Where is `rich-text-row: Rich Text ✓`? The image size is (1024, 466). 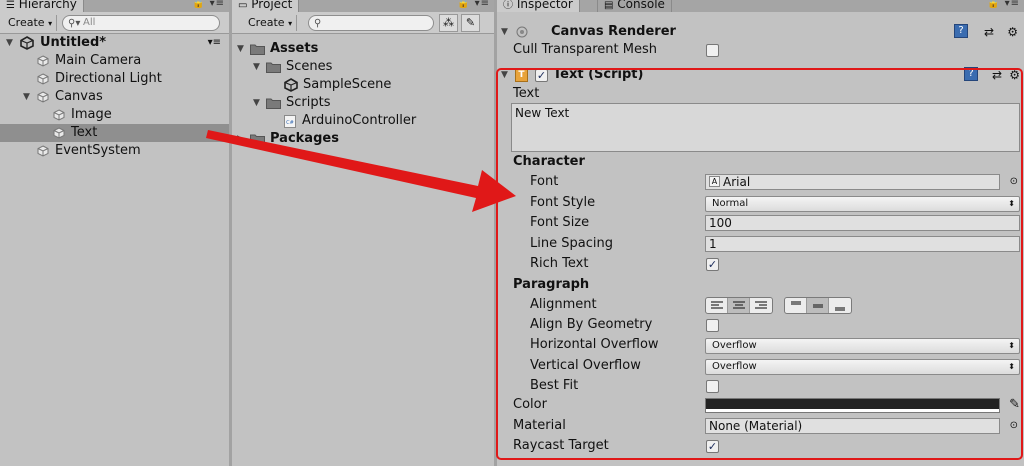 rich-text-row: Rich Text ✓ is located at coordinates (624, 263).